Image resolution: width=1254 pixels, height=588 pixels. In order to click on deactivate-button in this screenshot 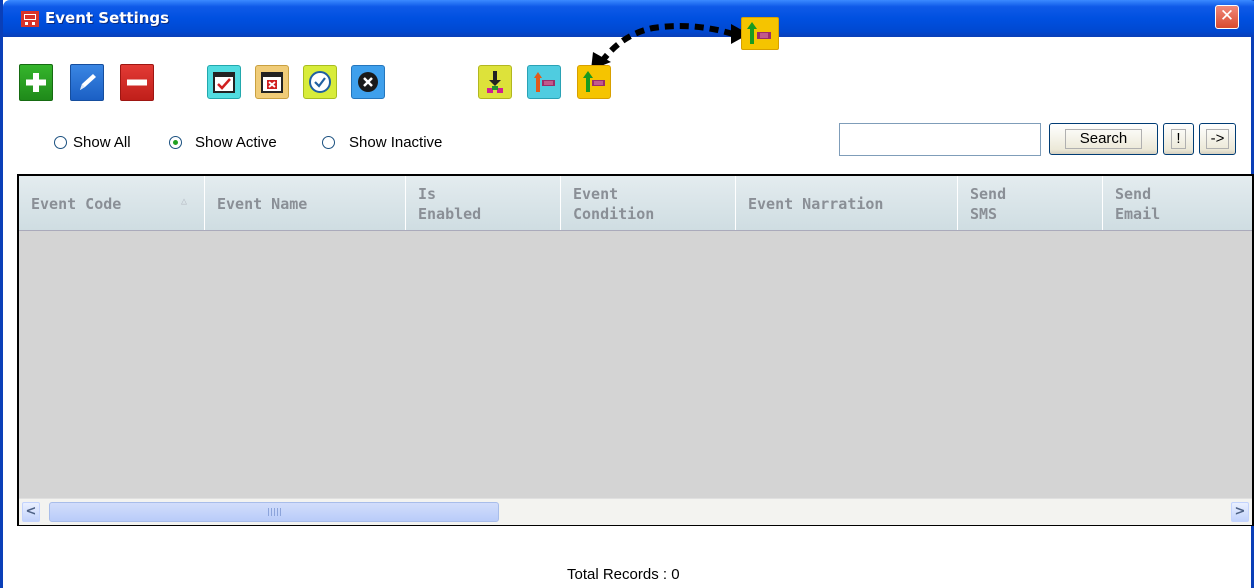, I will do `click(368, 82)`.